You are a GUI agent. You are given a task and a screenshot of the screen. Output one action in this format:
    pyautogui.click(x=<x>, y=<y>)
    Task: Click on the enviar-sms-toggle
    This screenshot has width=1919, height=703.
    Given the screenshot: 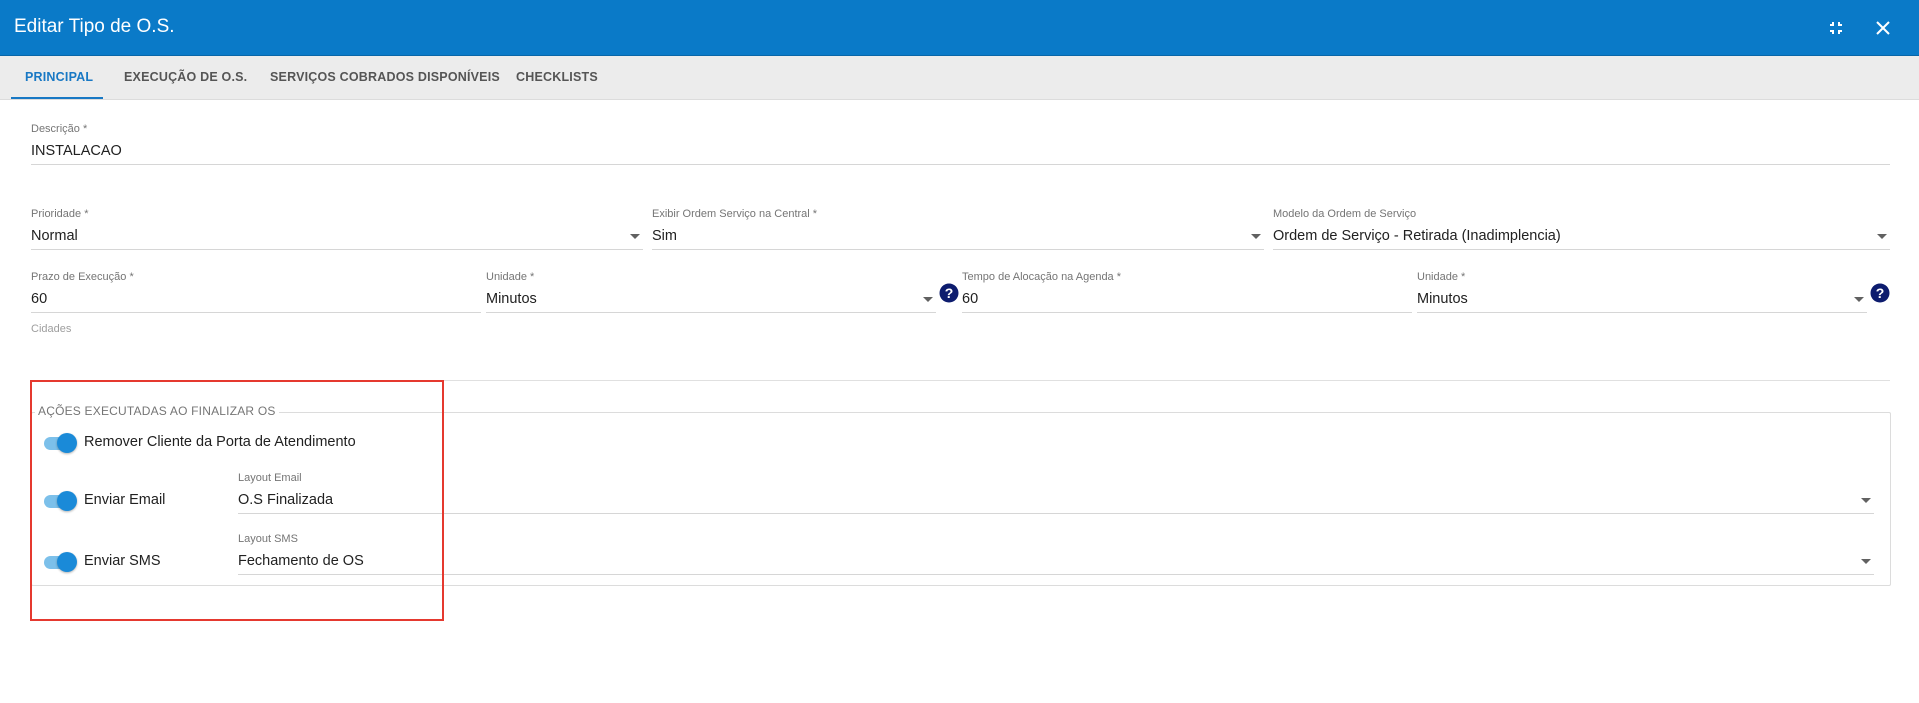 What is the action you would take?
    pyautogui.click(x=61, y=562)
    